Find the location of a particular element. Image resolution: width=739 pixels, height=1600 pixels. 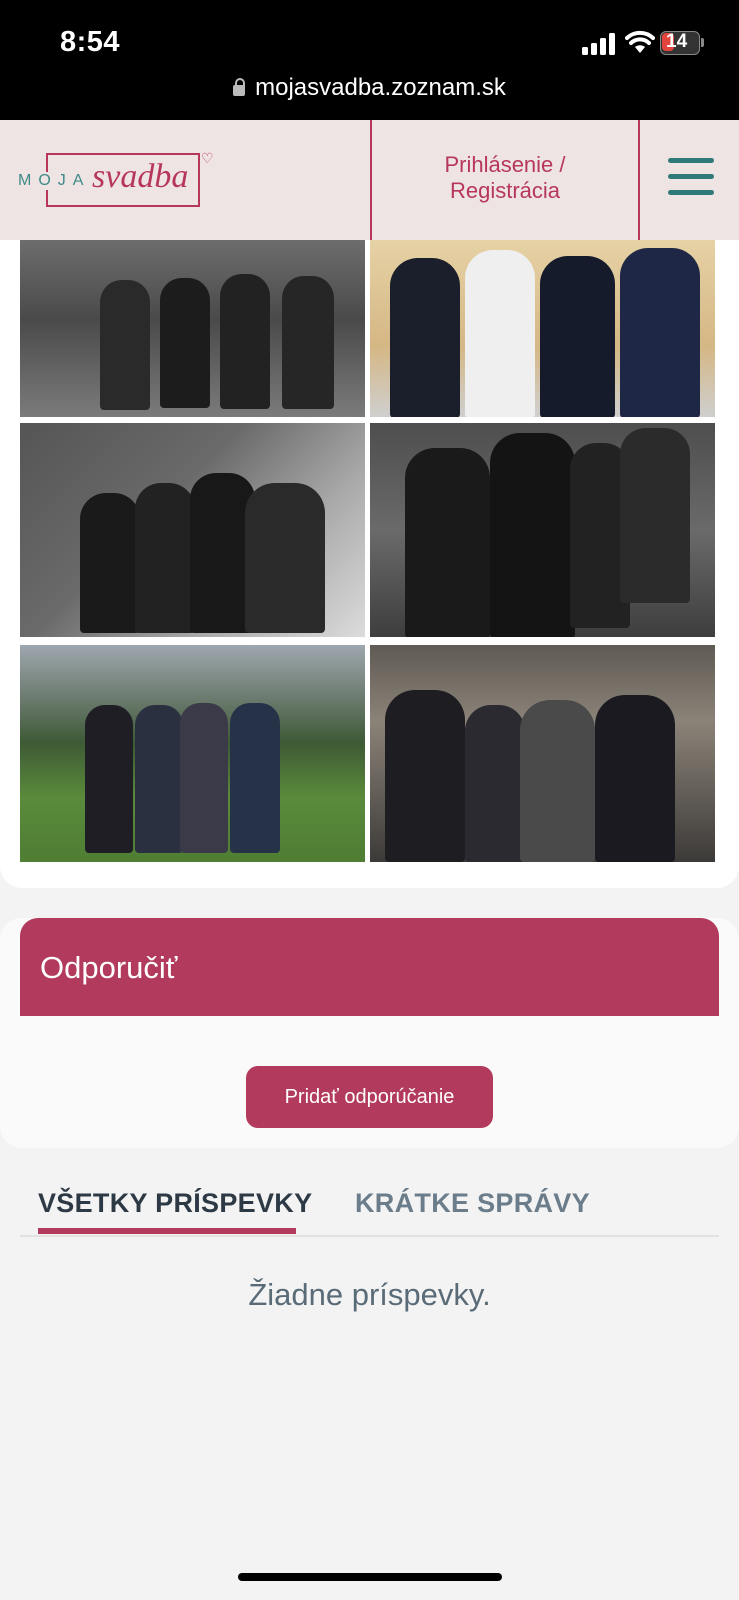

address-bar: mojasvadba.zoznam.sk is located at coordinates (369, 88).